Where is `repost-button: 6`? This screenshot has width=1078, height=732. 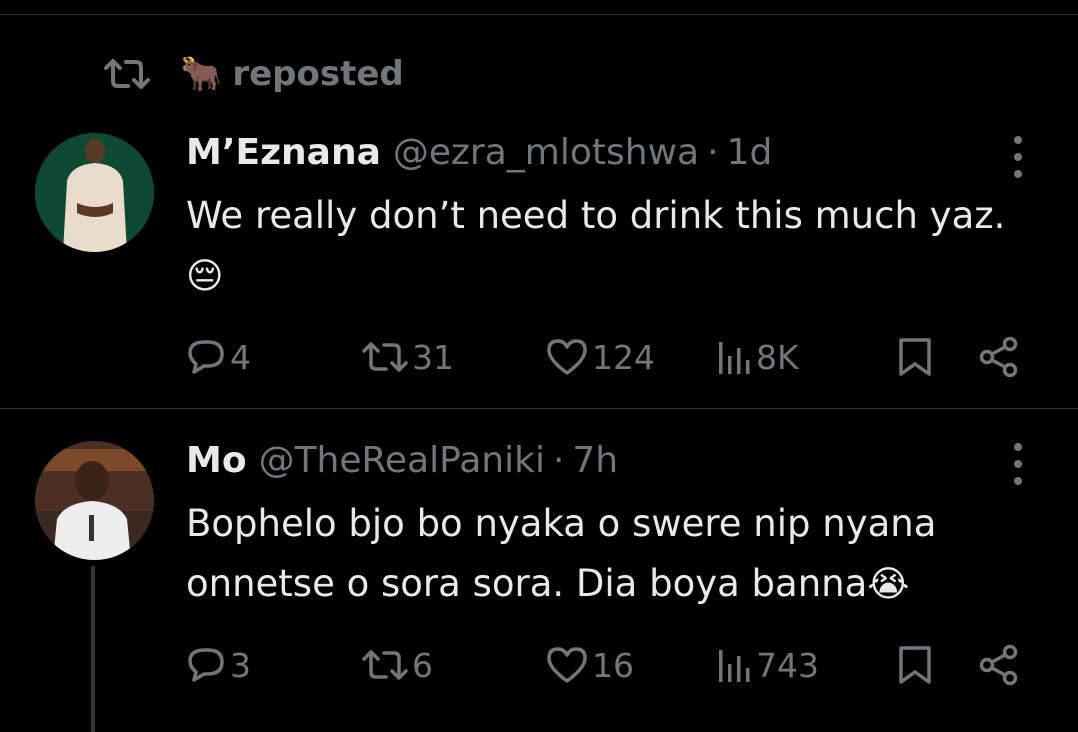
repost-button: 6 is located at coordinates (397, 665).